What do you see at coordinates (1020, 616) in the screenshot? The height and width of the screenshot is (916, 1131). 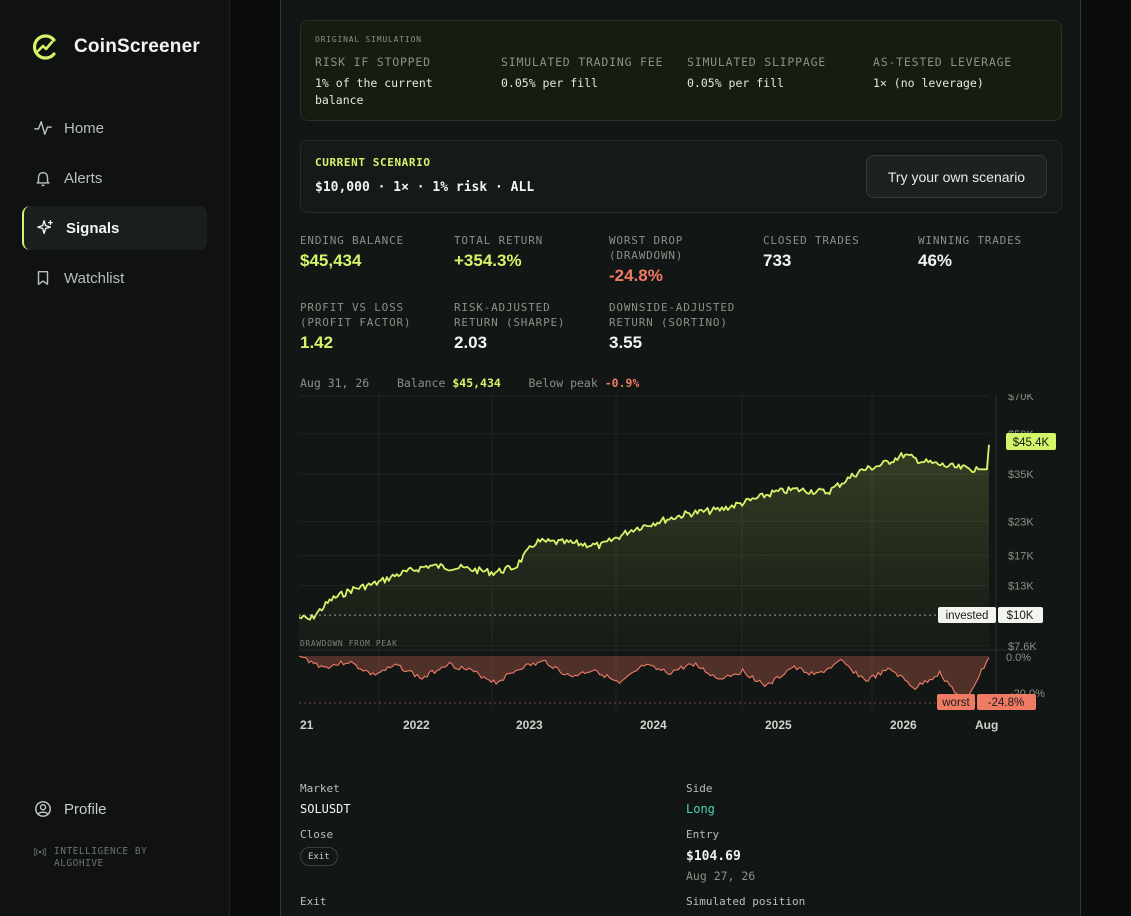 I see `invested-badge-value: $10K` at bounding box center [1020, 616].